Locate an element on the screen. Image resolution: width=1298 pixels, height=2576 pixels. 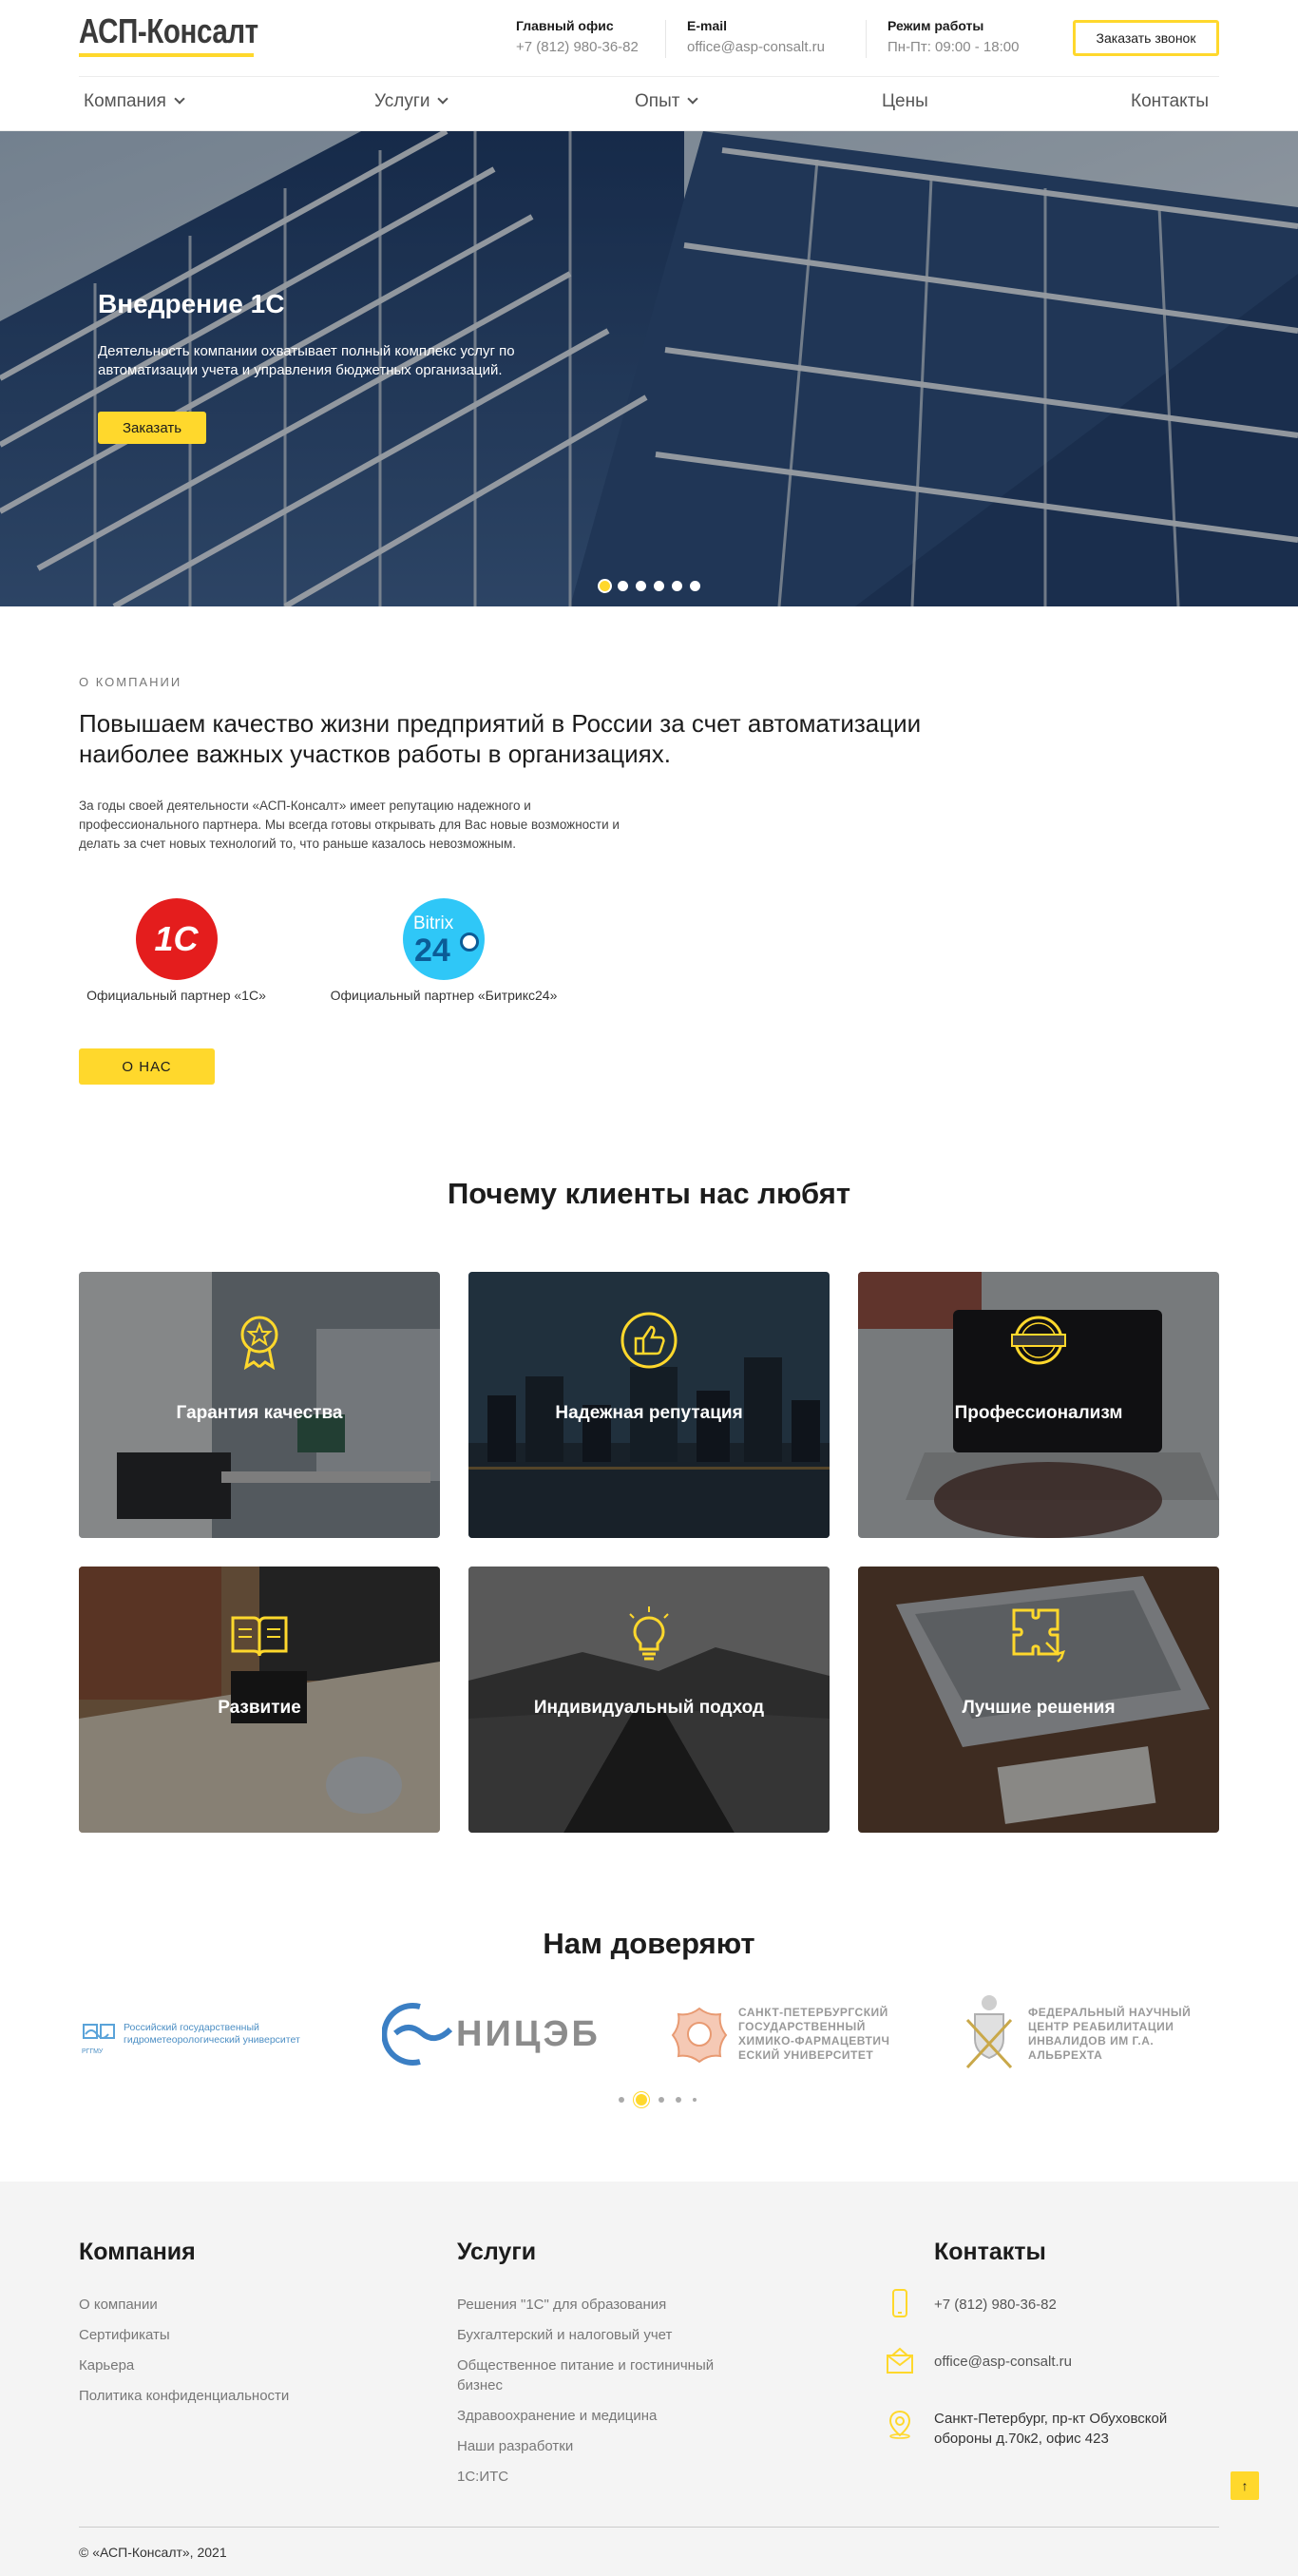
footer-link: Карьера is located at coordinates (106, 2365).